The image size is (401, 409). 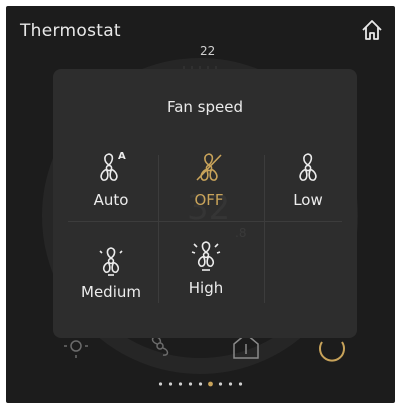 What do you see at coordinates (70, 31) in the screenshot?
I see `page-title: Thermostat` at bounding box center [70, 31].